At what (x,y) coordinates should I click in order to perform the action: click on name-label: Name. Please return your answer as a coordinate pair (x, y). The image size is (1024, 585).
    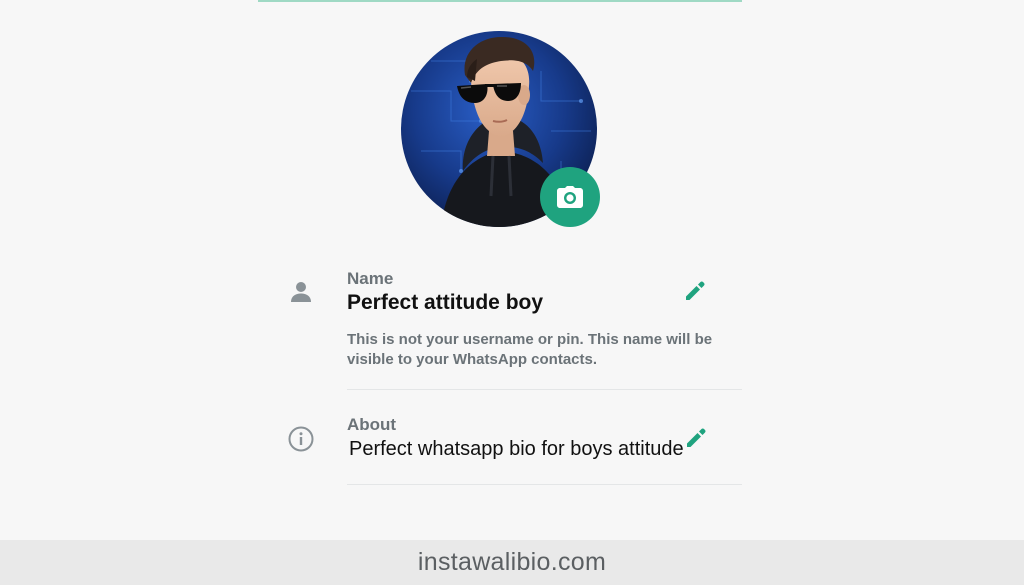
    Looking at the image, I should click on (370, 278).